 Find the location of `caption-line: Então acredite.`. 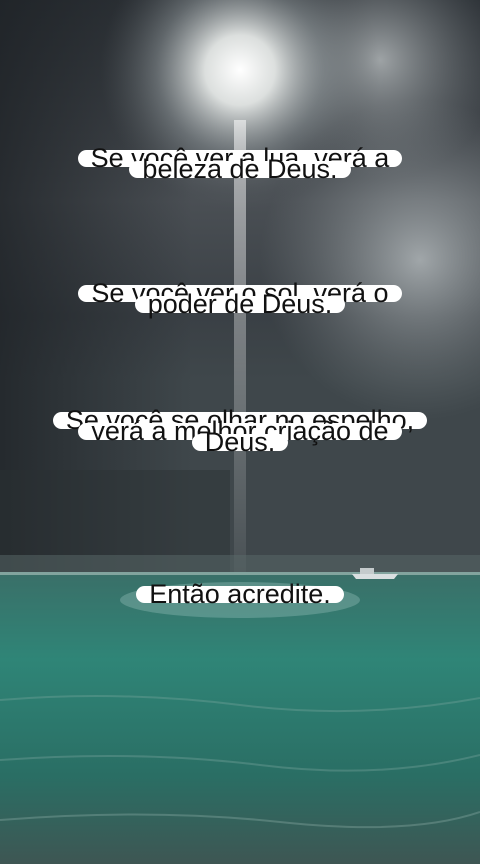

caption-line: Então acredite. is located at coordinates (240, 594).